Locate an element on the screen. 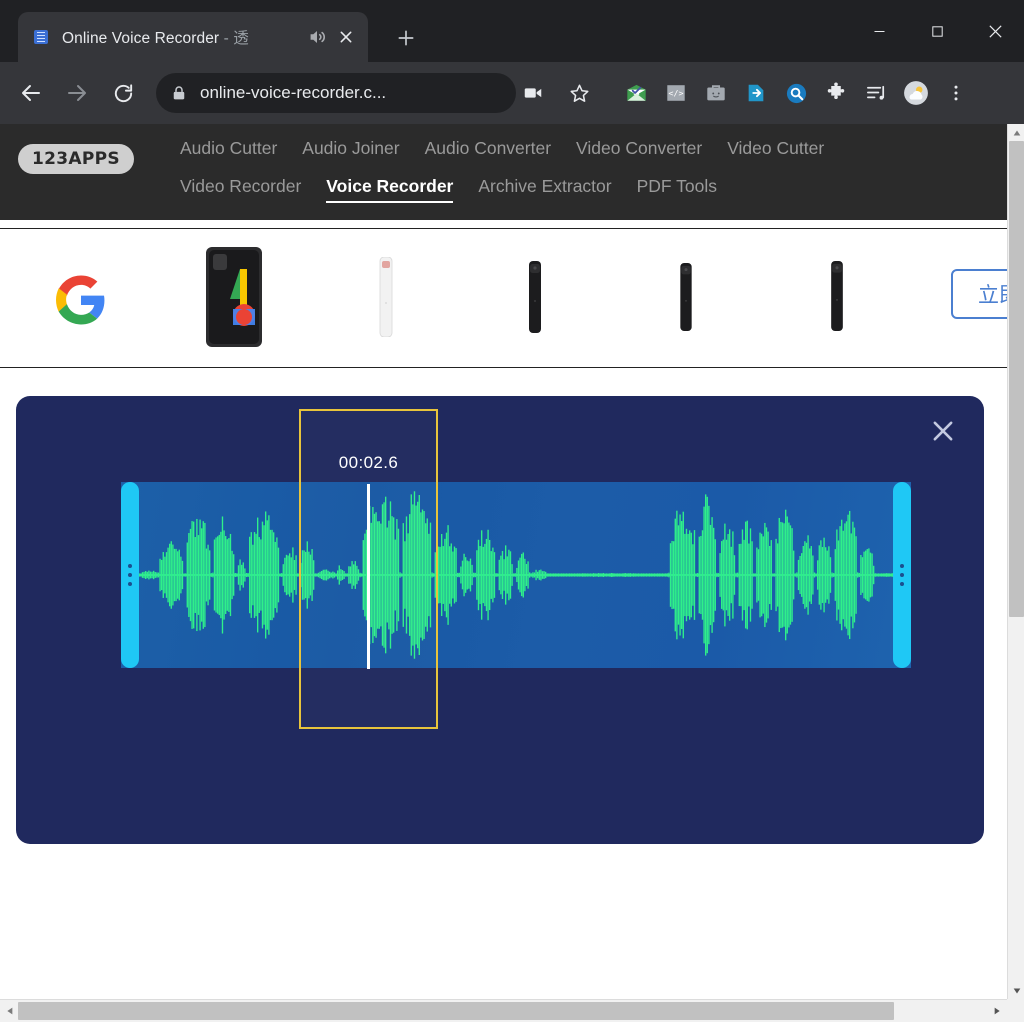  toolbox-extension-icon is located at coordinates (716, 93).